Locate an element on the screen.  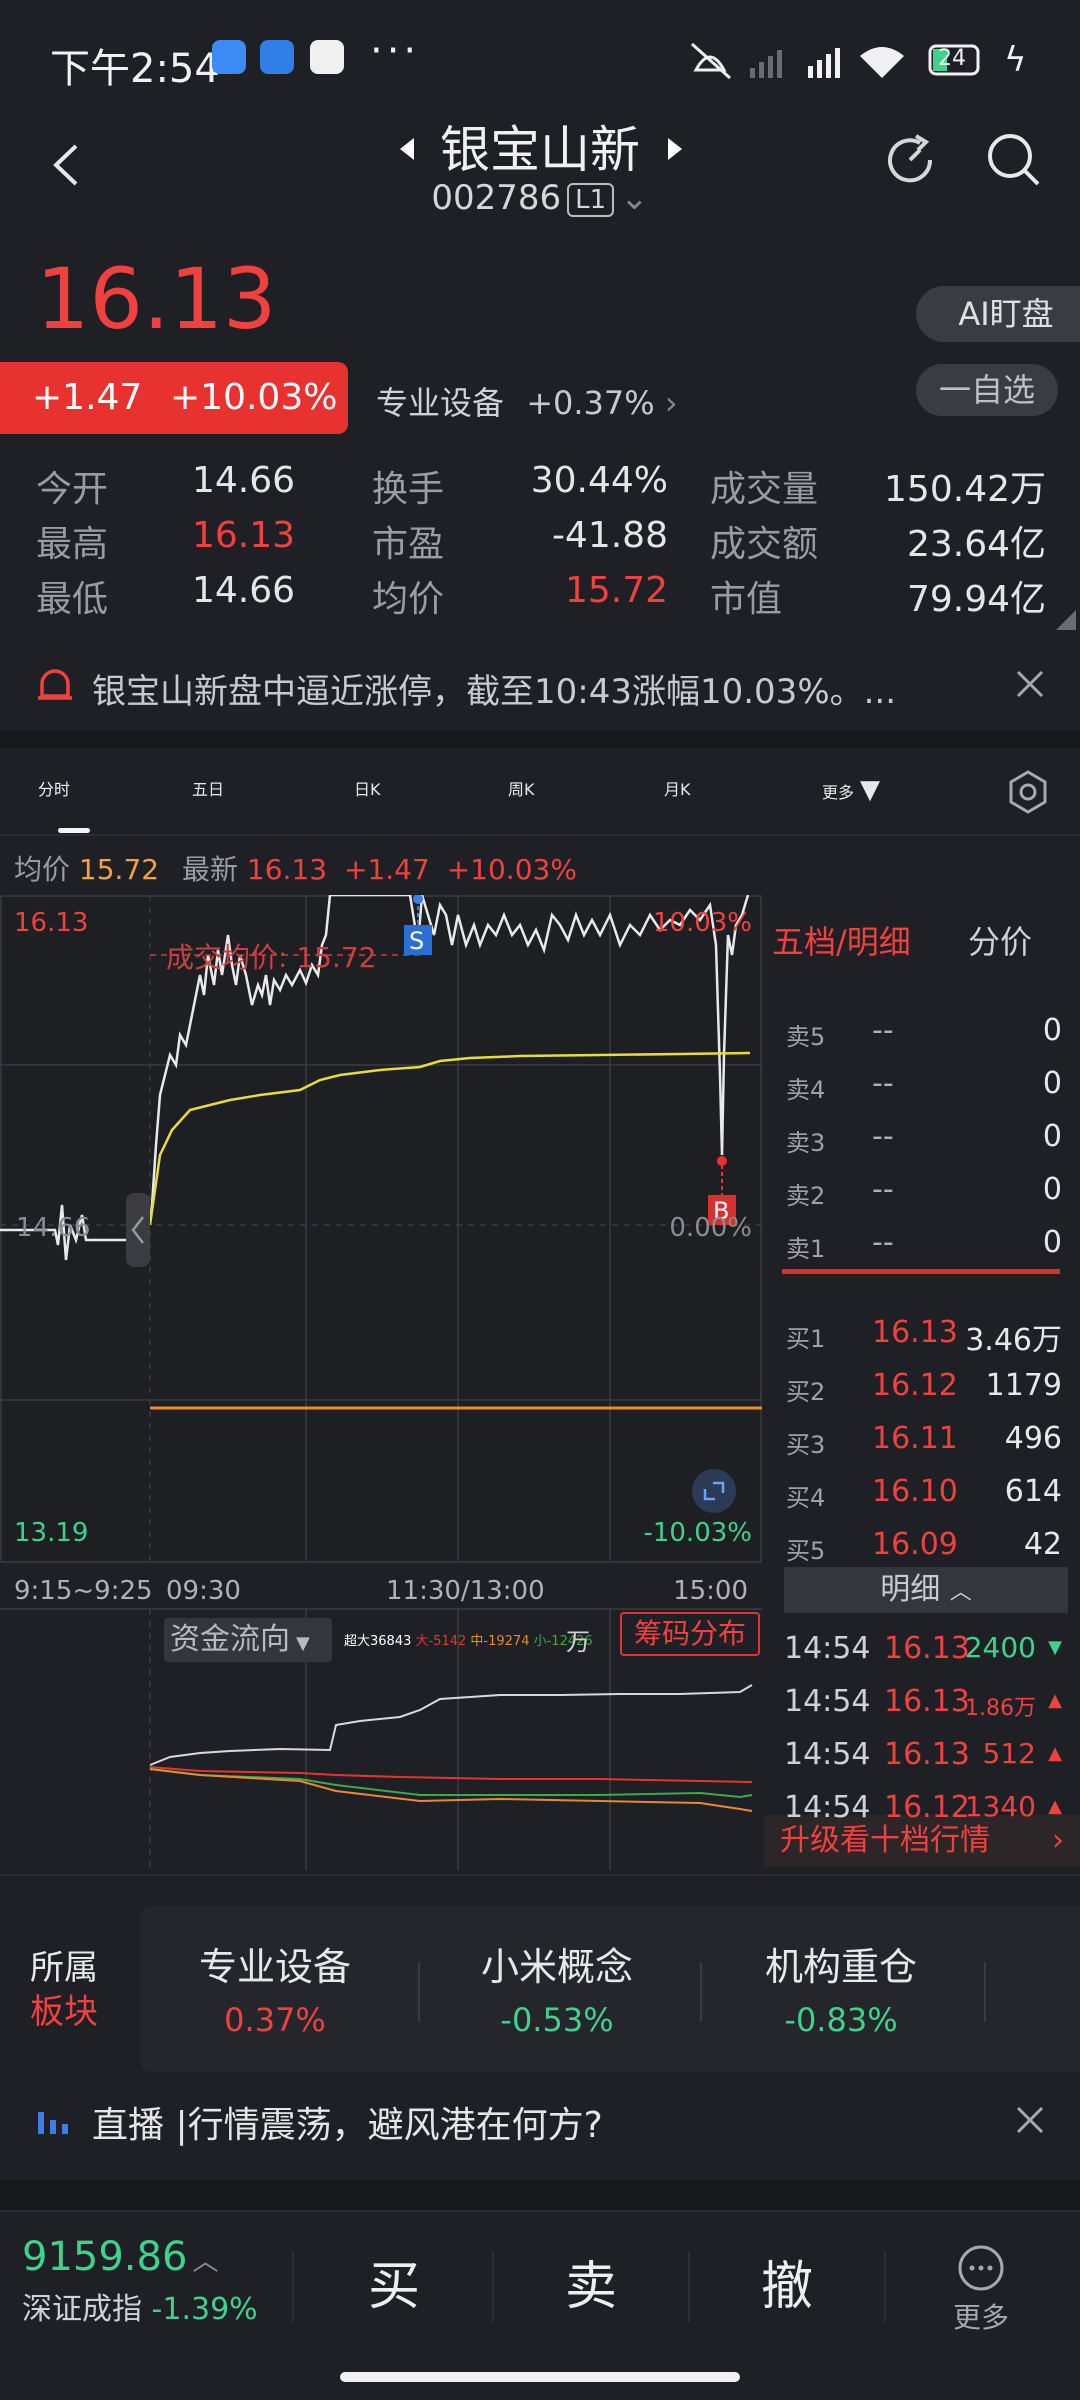
bid-row: 买5 16.09 42 is located at coordinates (921, 1545).